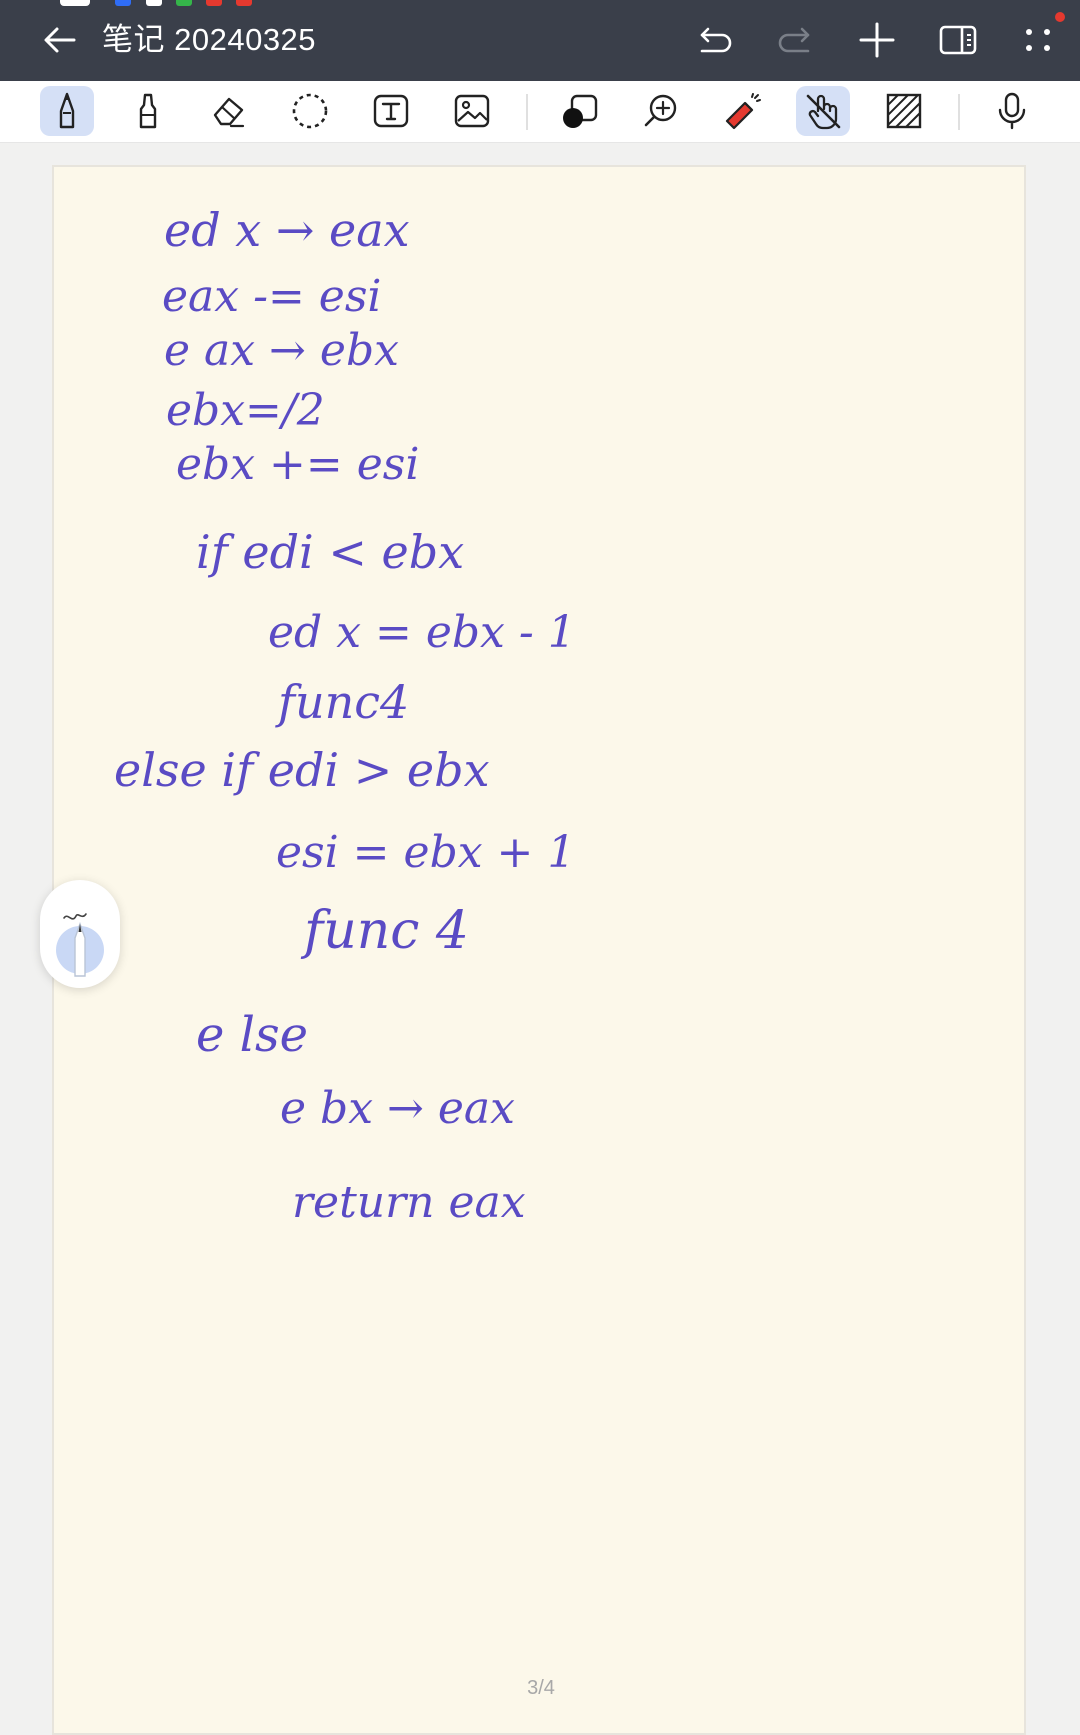  What do you see at coordinates (540, 40) in the screenshot?
I see `app-bar: 笔记 20240325` at bounding box center [540, 40].